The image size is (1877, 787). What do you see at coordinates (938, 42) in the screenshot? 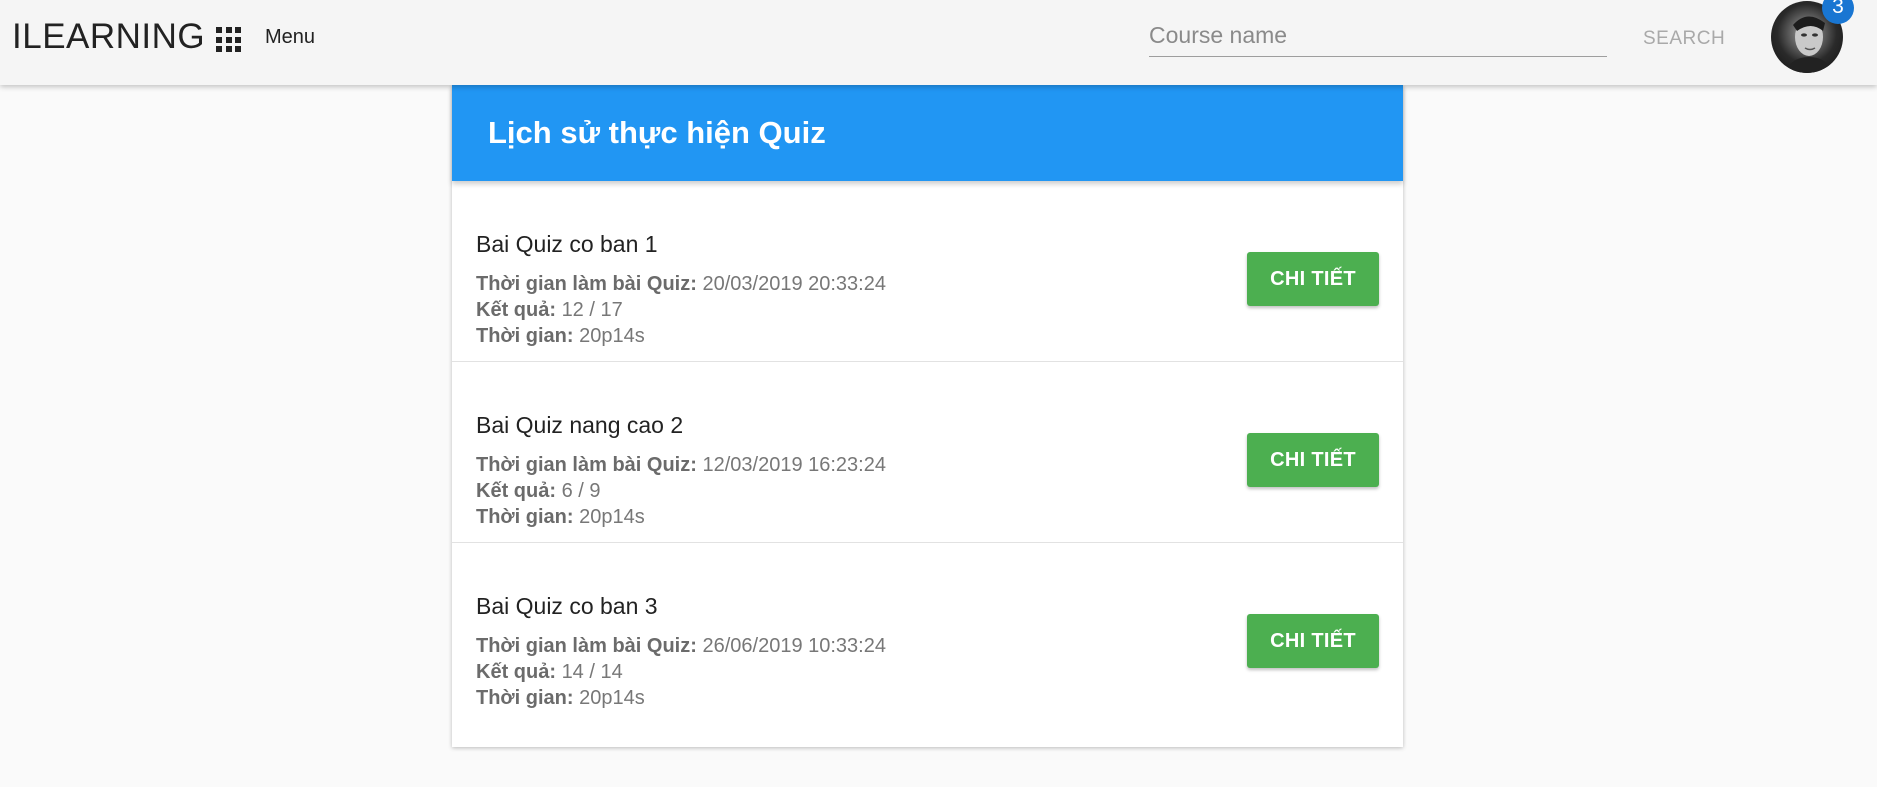
I see `top-app-bar: ILEARNING Menu SEARCH 3` at bounding box center [938, 42].